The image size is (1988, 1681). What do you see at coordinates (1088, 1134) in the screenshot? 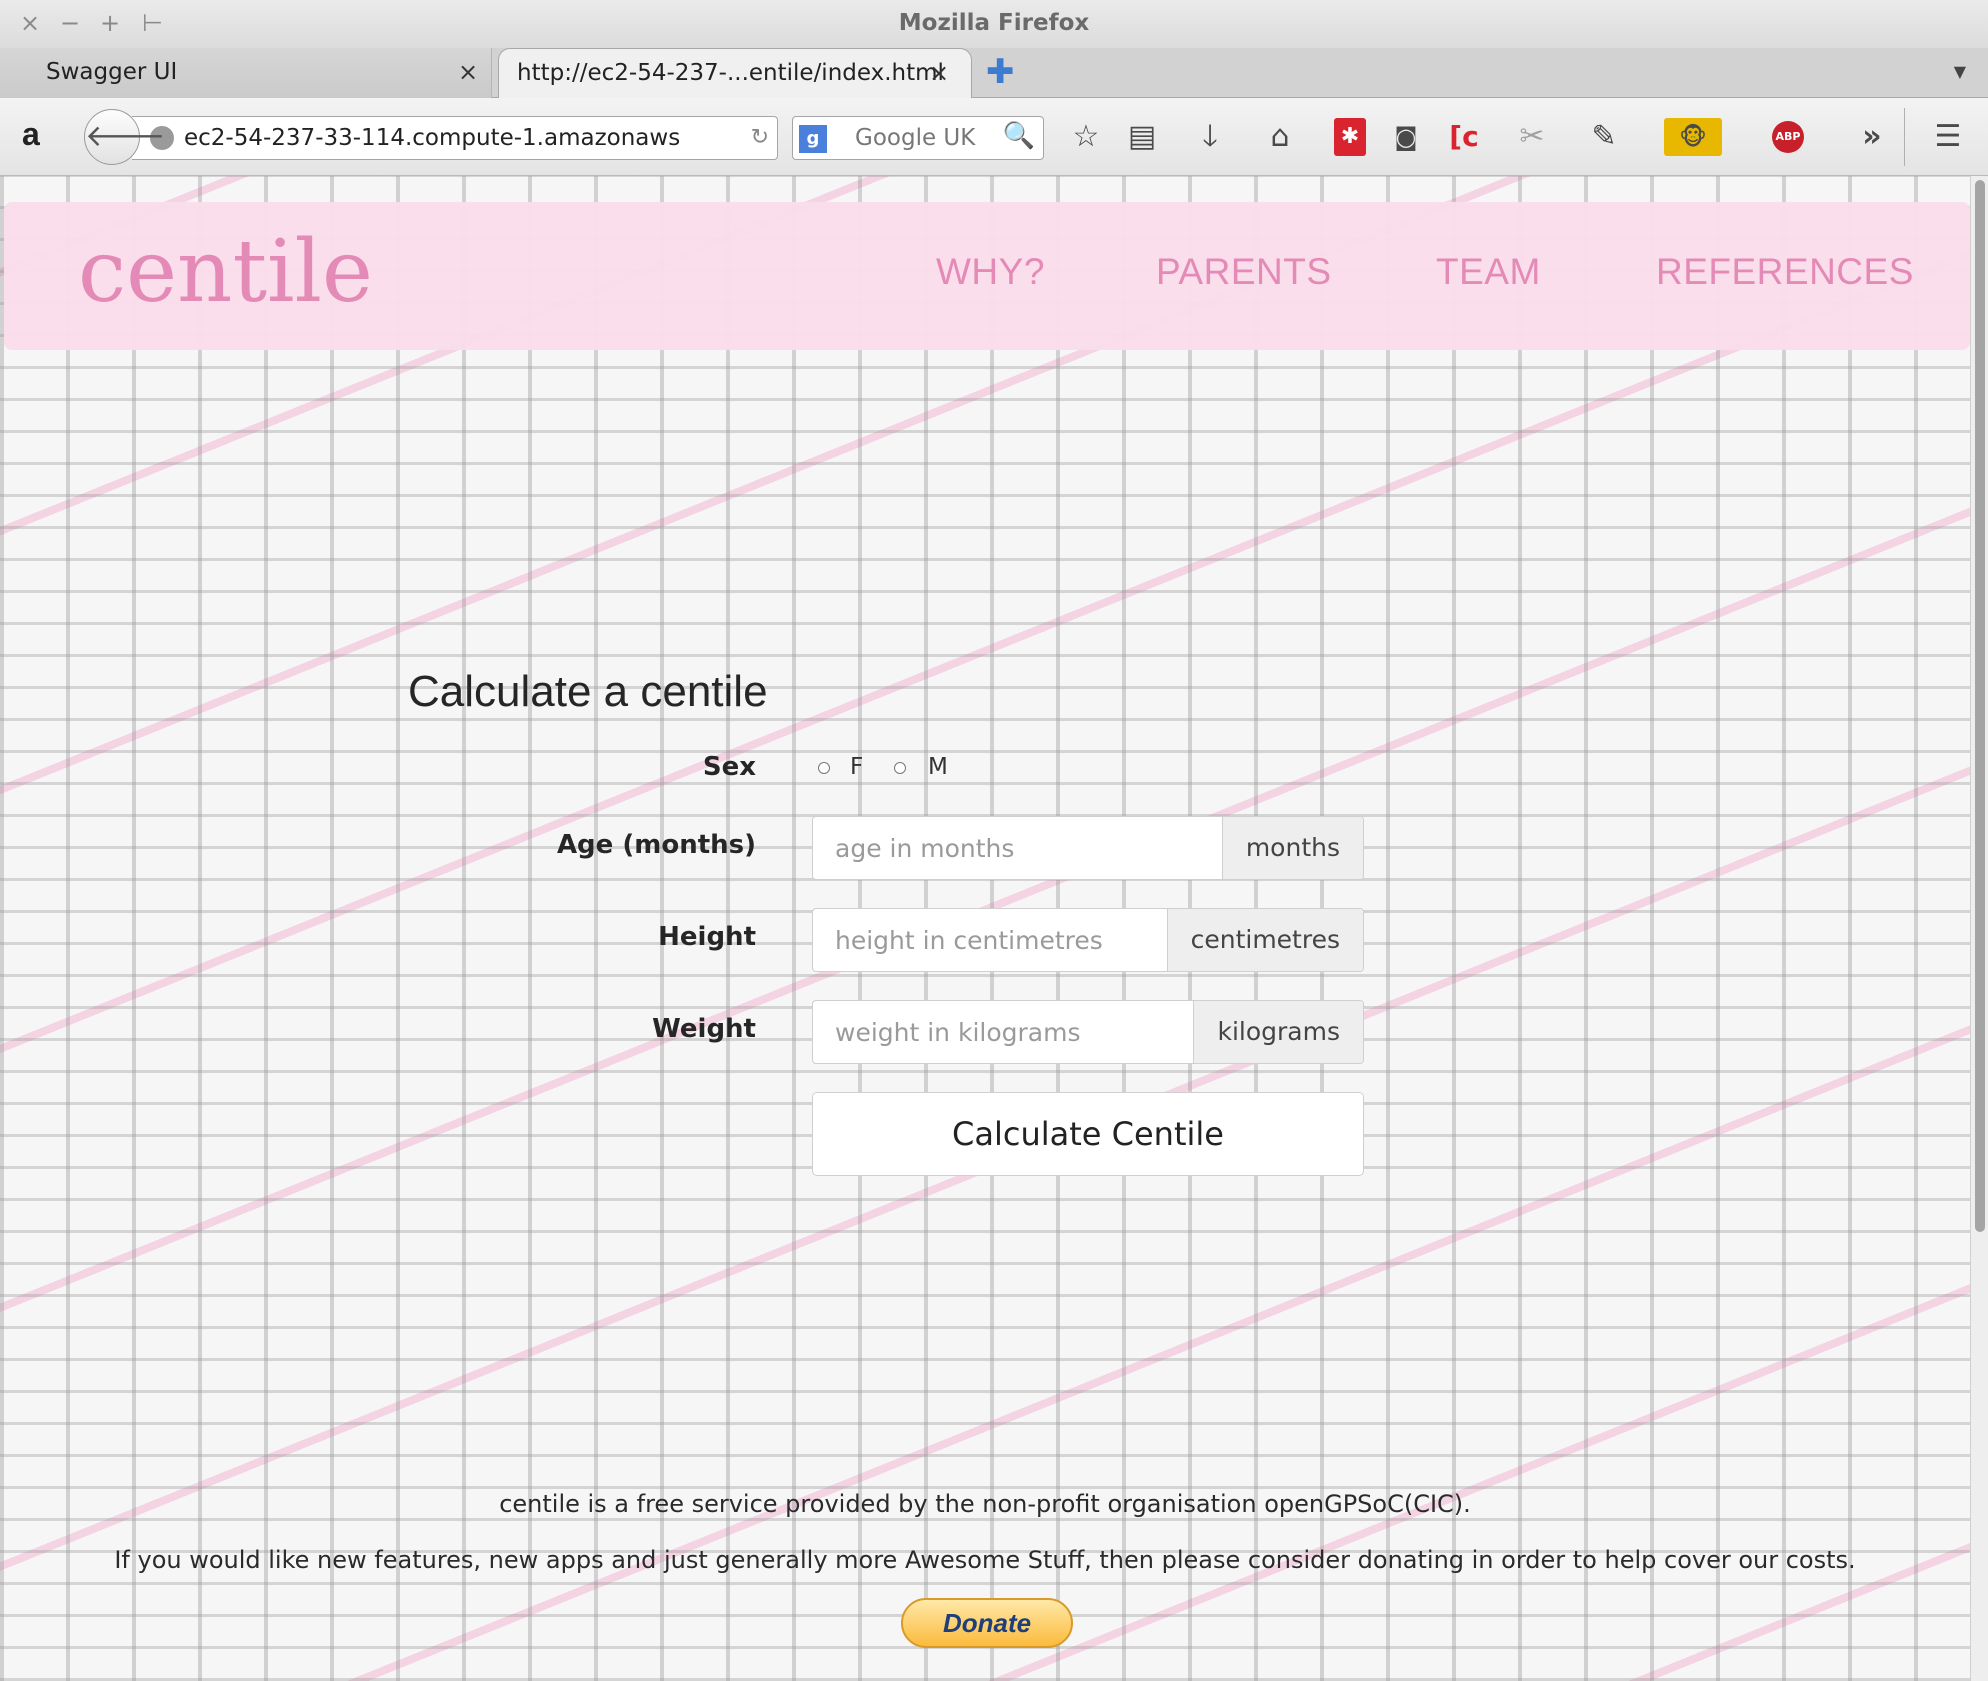
I see `calculate-centile-button: Calculate Centile` at bounding box center [1088, 1134].